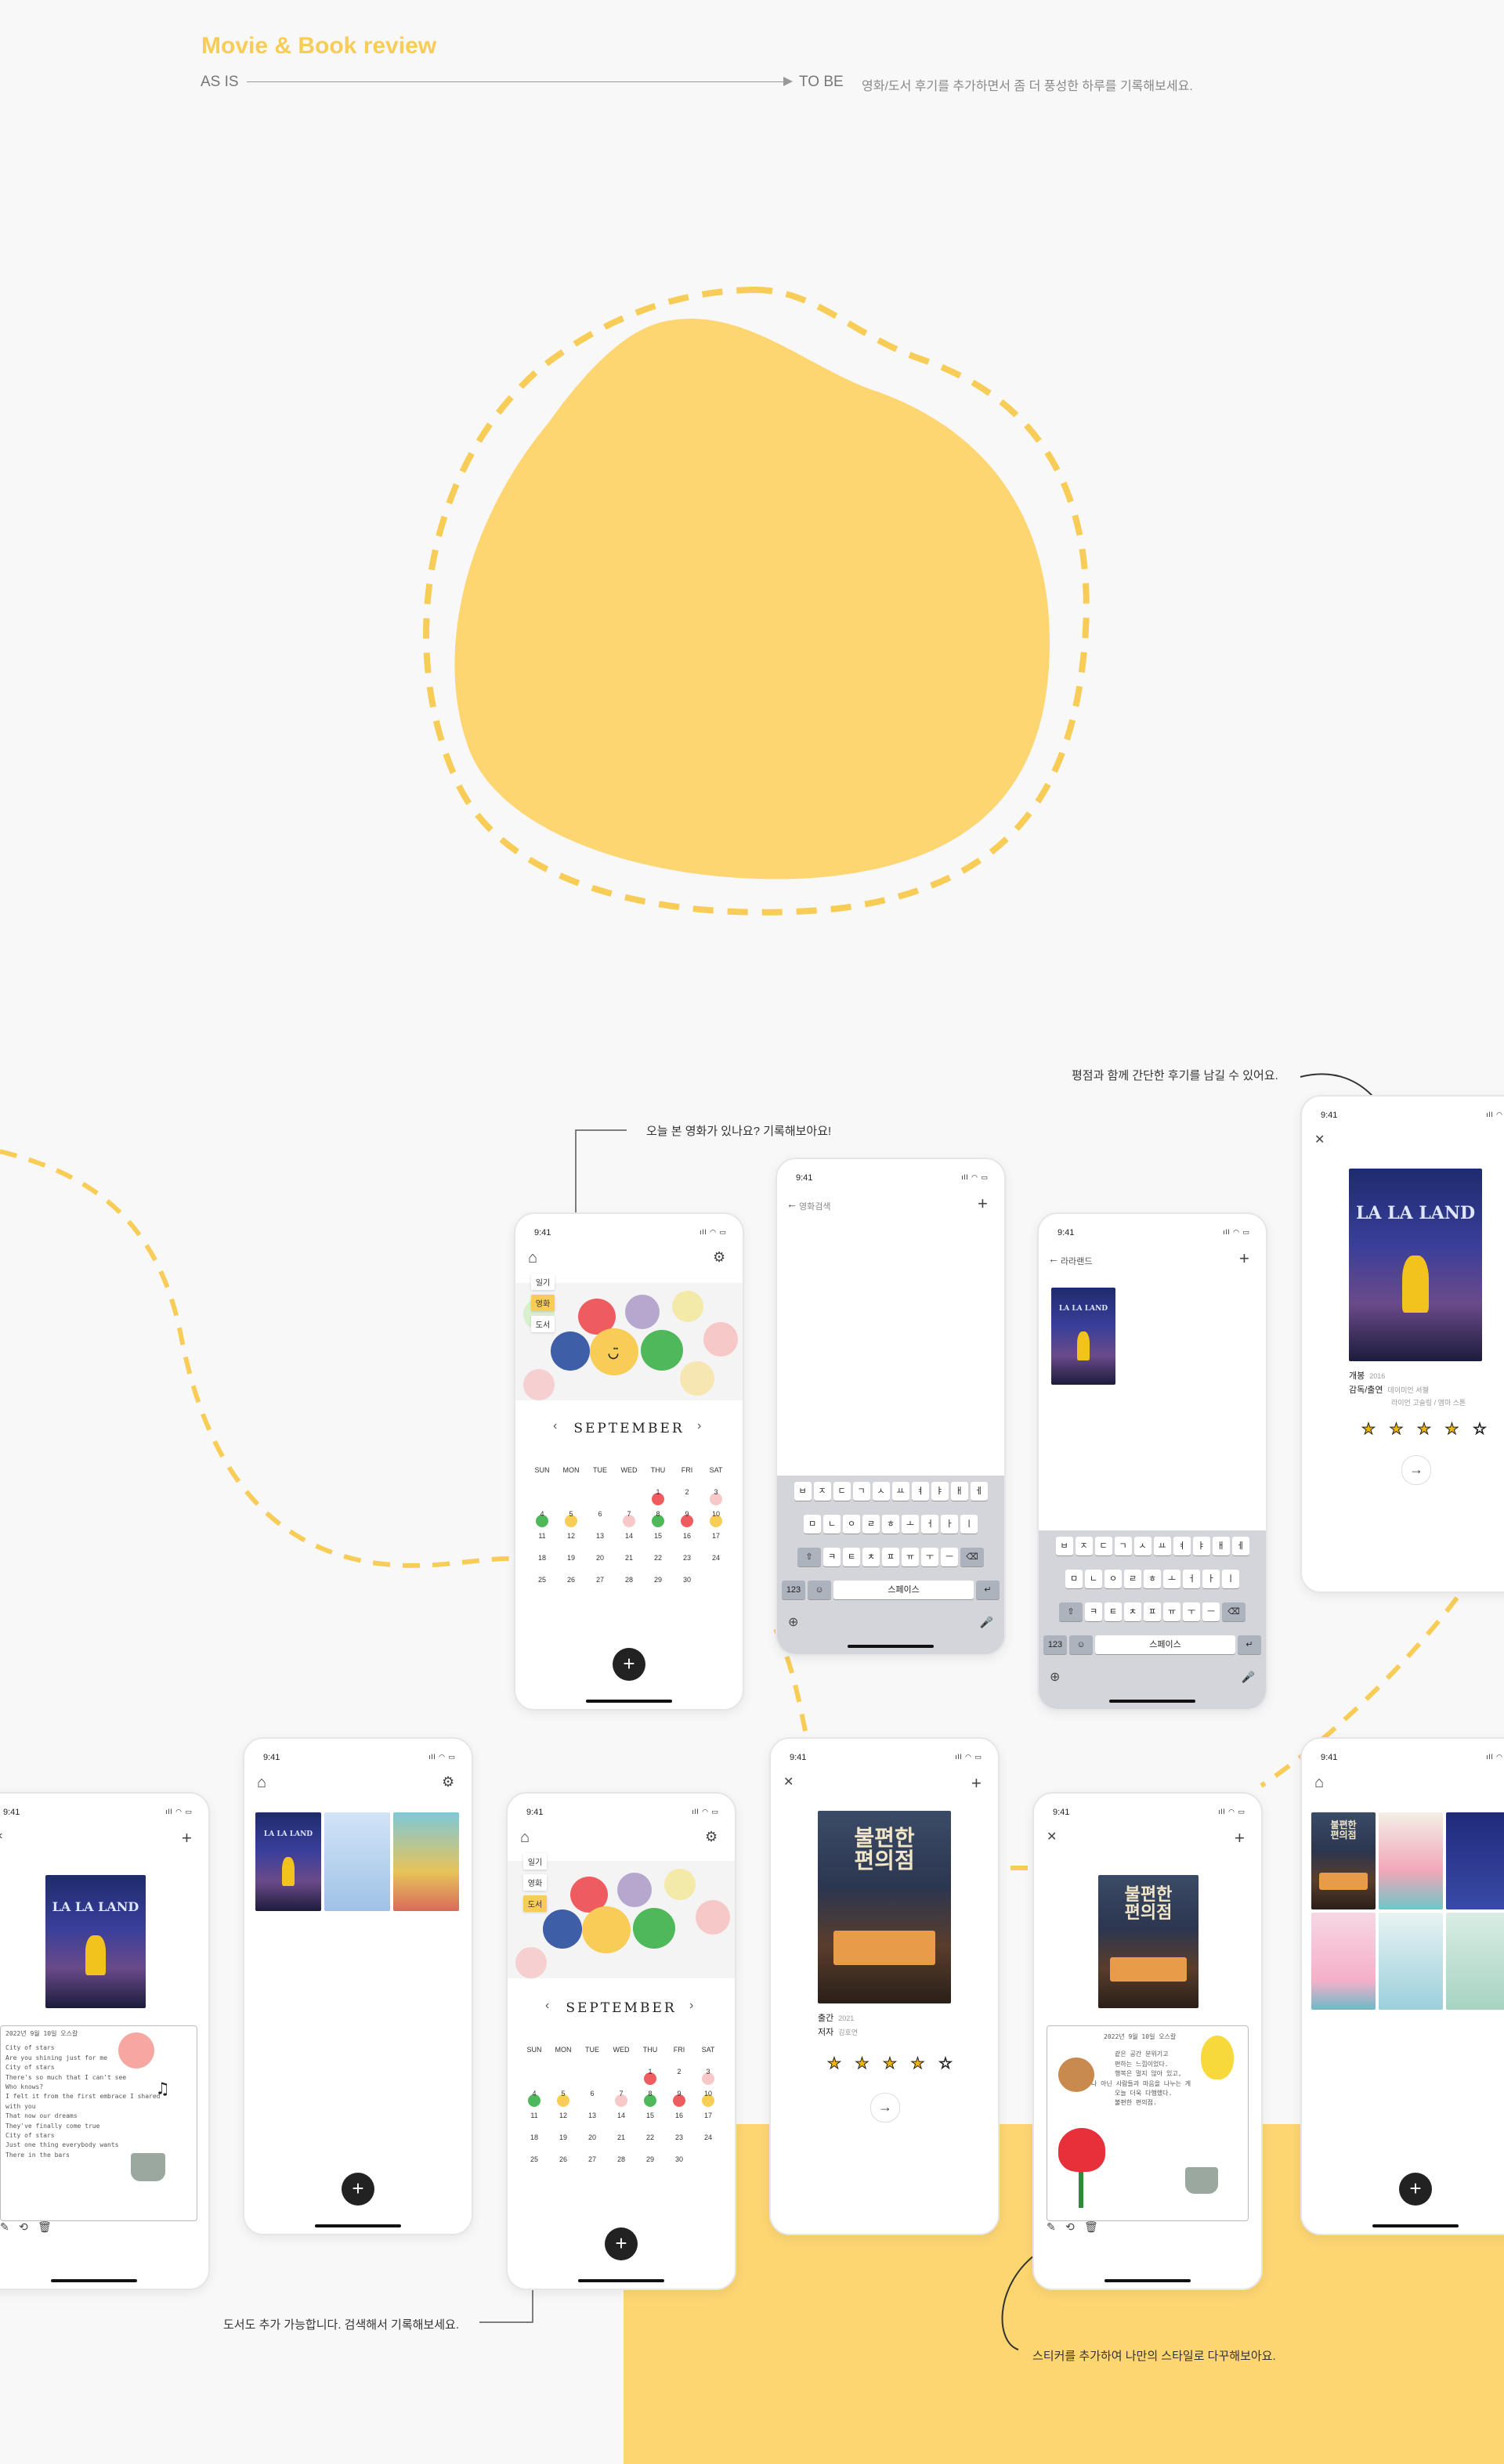 This screenshot has height=2464, width=1504. I want to click on search-input: 영화검색, so click(815, 1206).